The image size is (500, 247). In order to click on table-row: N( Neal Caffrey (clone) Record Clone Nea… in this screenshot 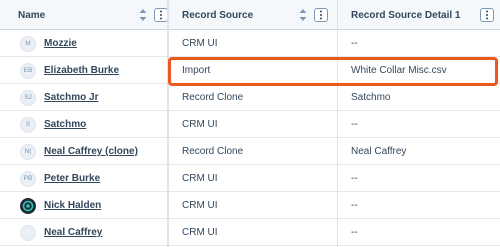, I will do `click(250, 151)`.